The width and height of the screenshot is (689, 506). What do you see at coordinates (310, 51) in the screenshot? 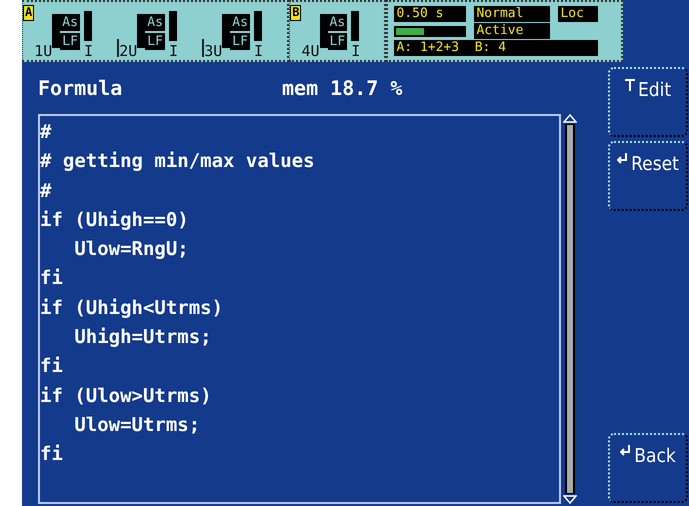
I see `voltage-label: 4U` at bounding box center [310, 51].